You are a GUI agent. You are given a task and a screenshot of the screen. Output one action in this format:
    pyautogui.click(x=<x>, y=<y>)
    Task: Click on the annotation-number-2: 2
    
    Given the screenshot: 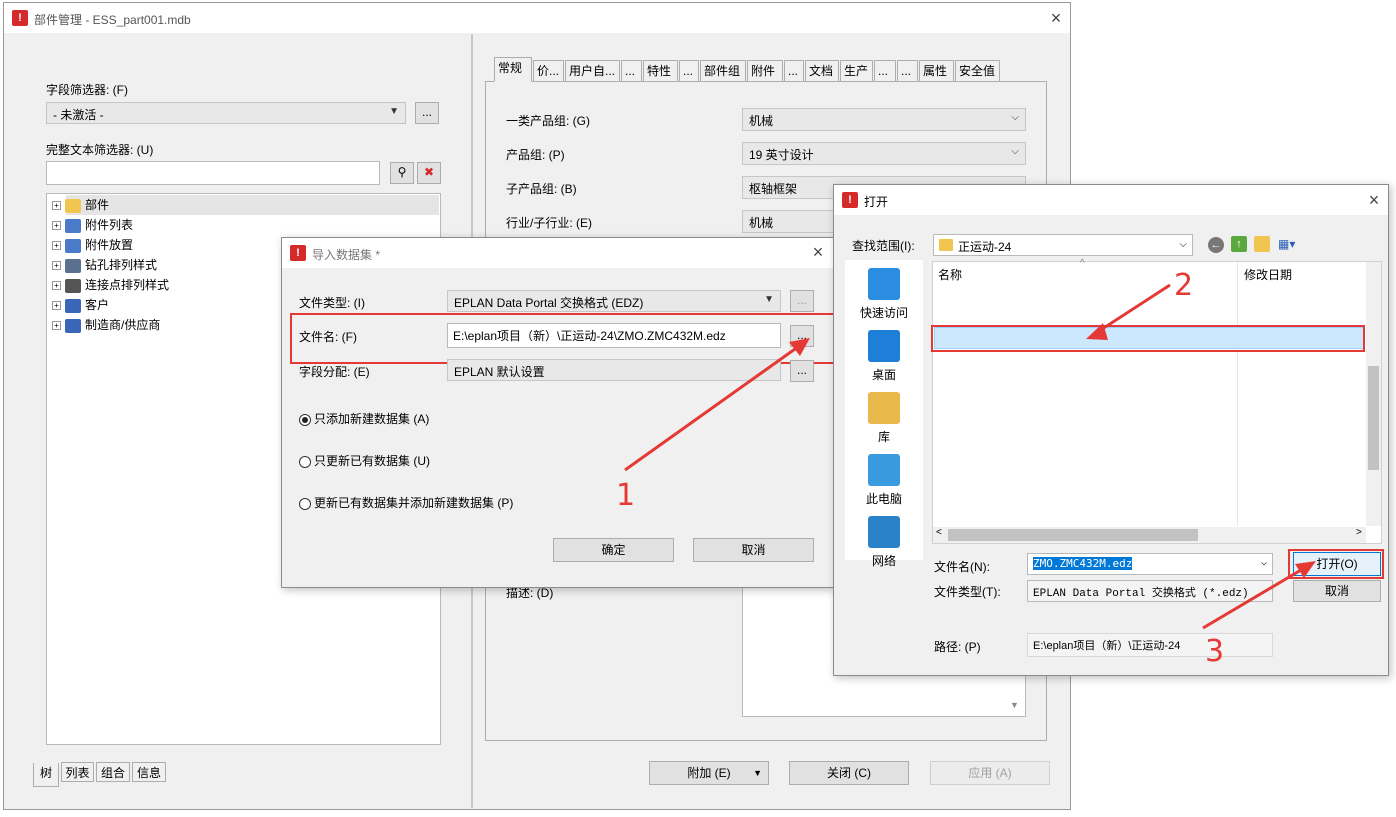 What is the action you would take?
    pyautogui.click(x=1184, y=285)
    